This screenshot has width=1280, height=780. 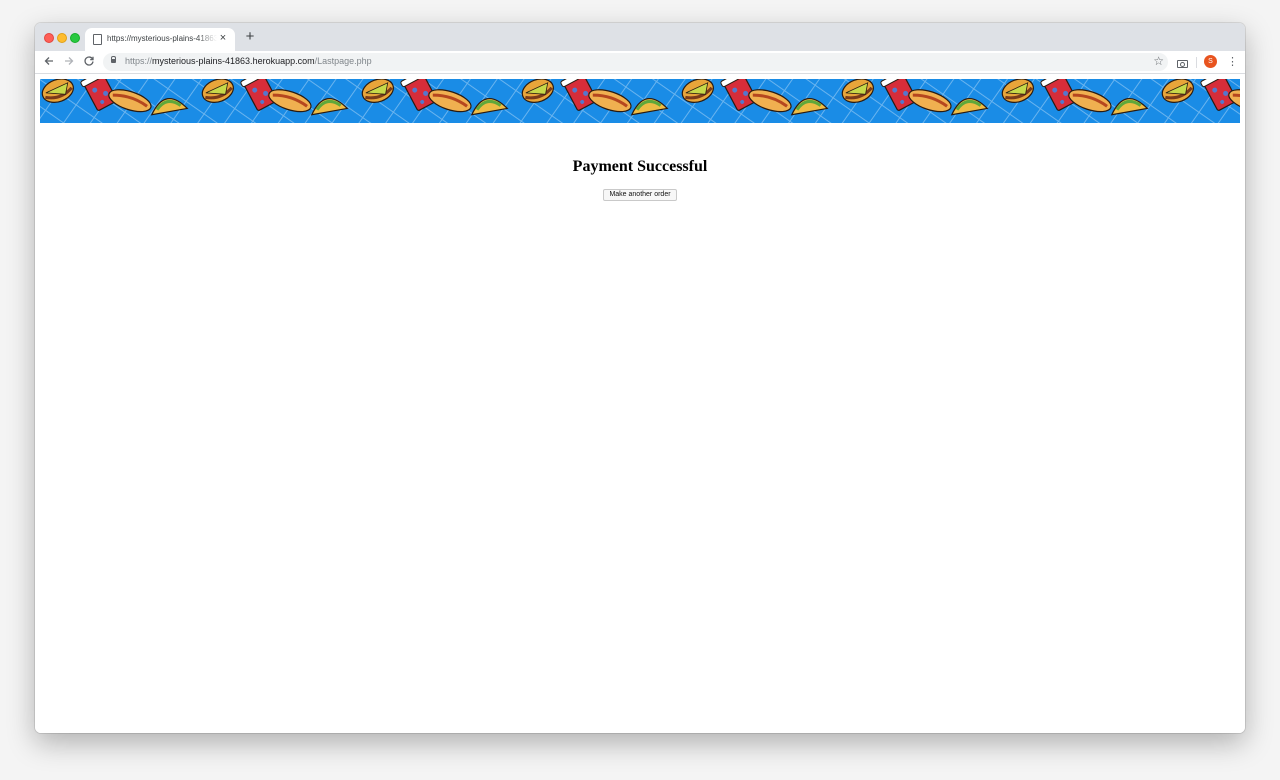 I want to click on back-button, so click(x=49, y=62).